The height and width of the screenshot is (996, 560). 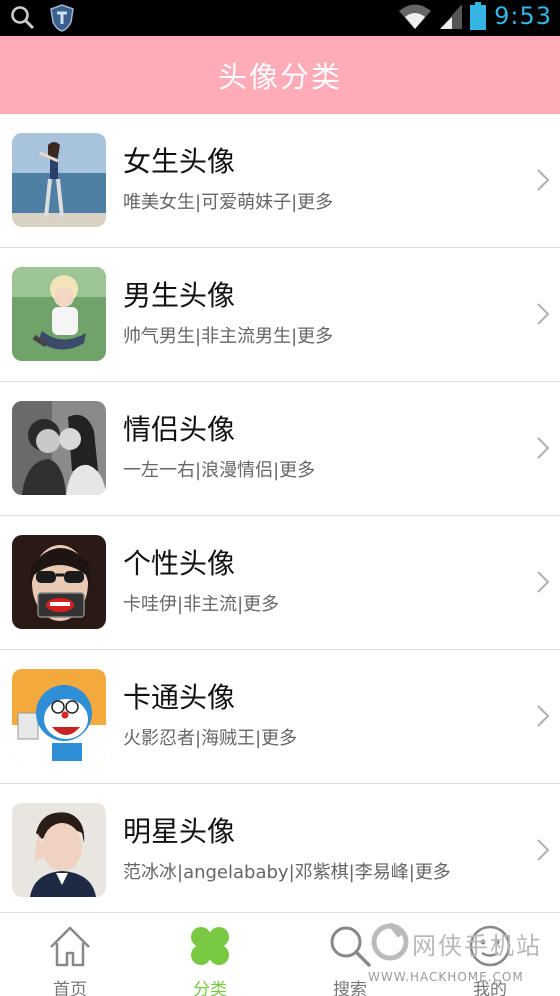 I want to click on tab-label: 分类, so click(x=210, y=988).